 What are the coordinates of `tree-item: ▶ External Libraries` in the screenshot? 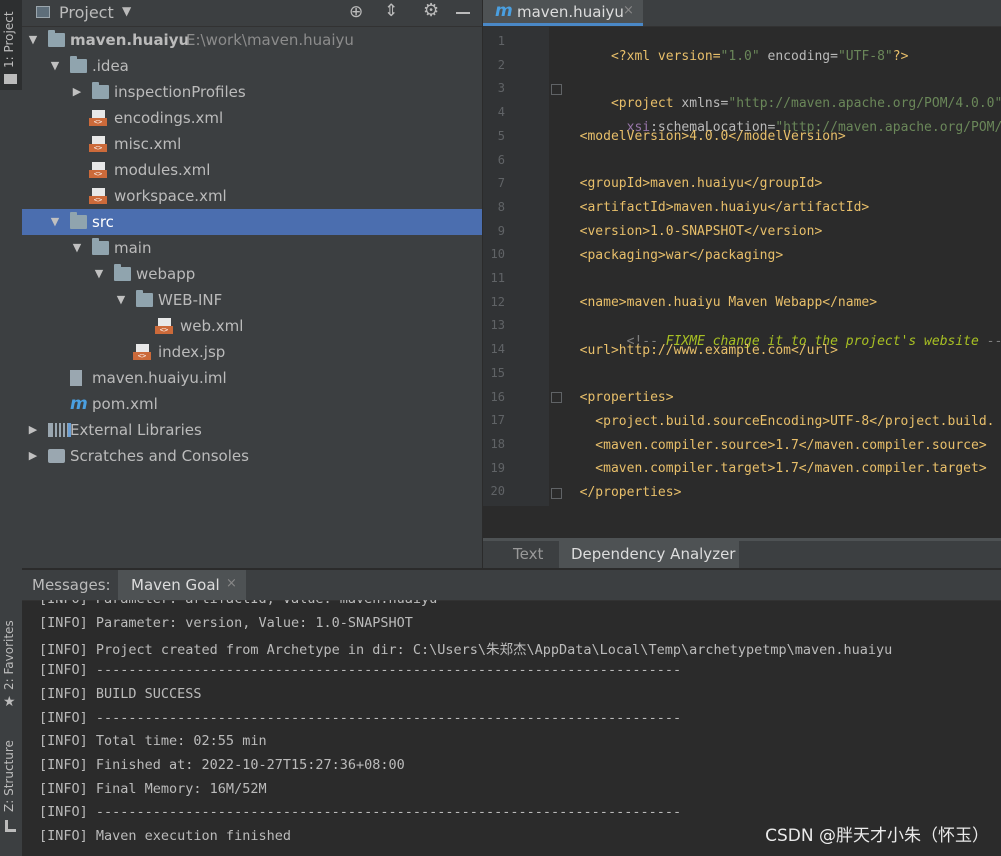 It's located at (252, 430).